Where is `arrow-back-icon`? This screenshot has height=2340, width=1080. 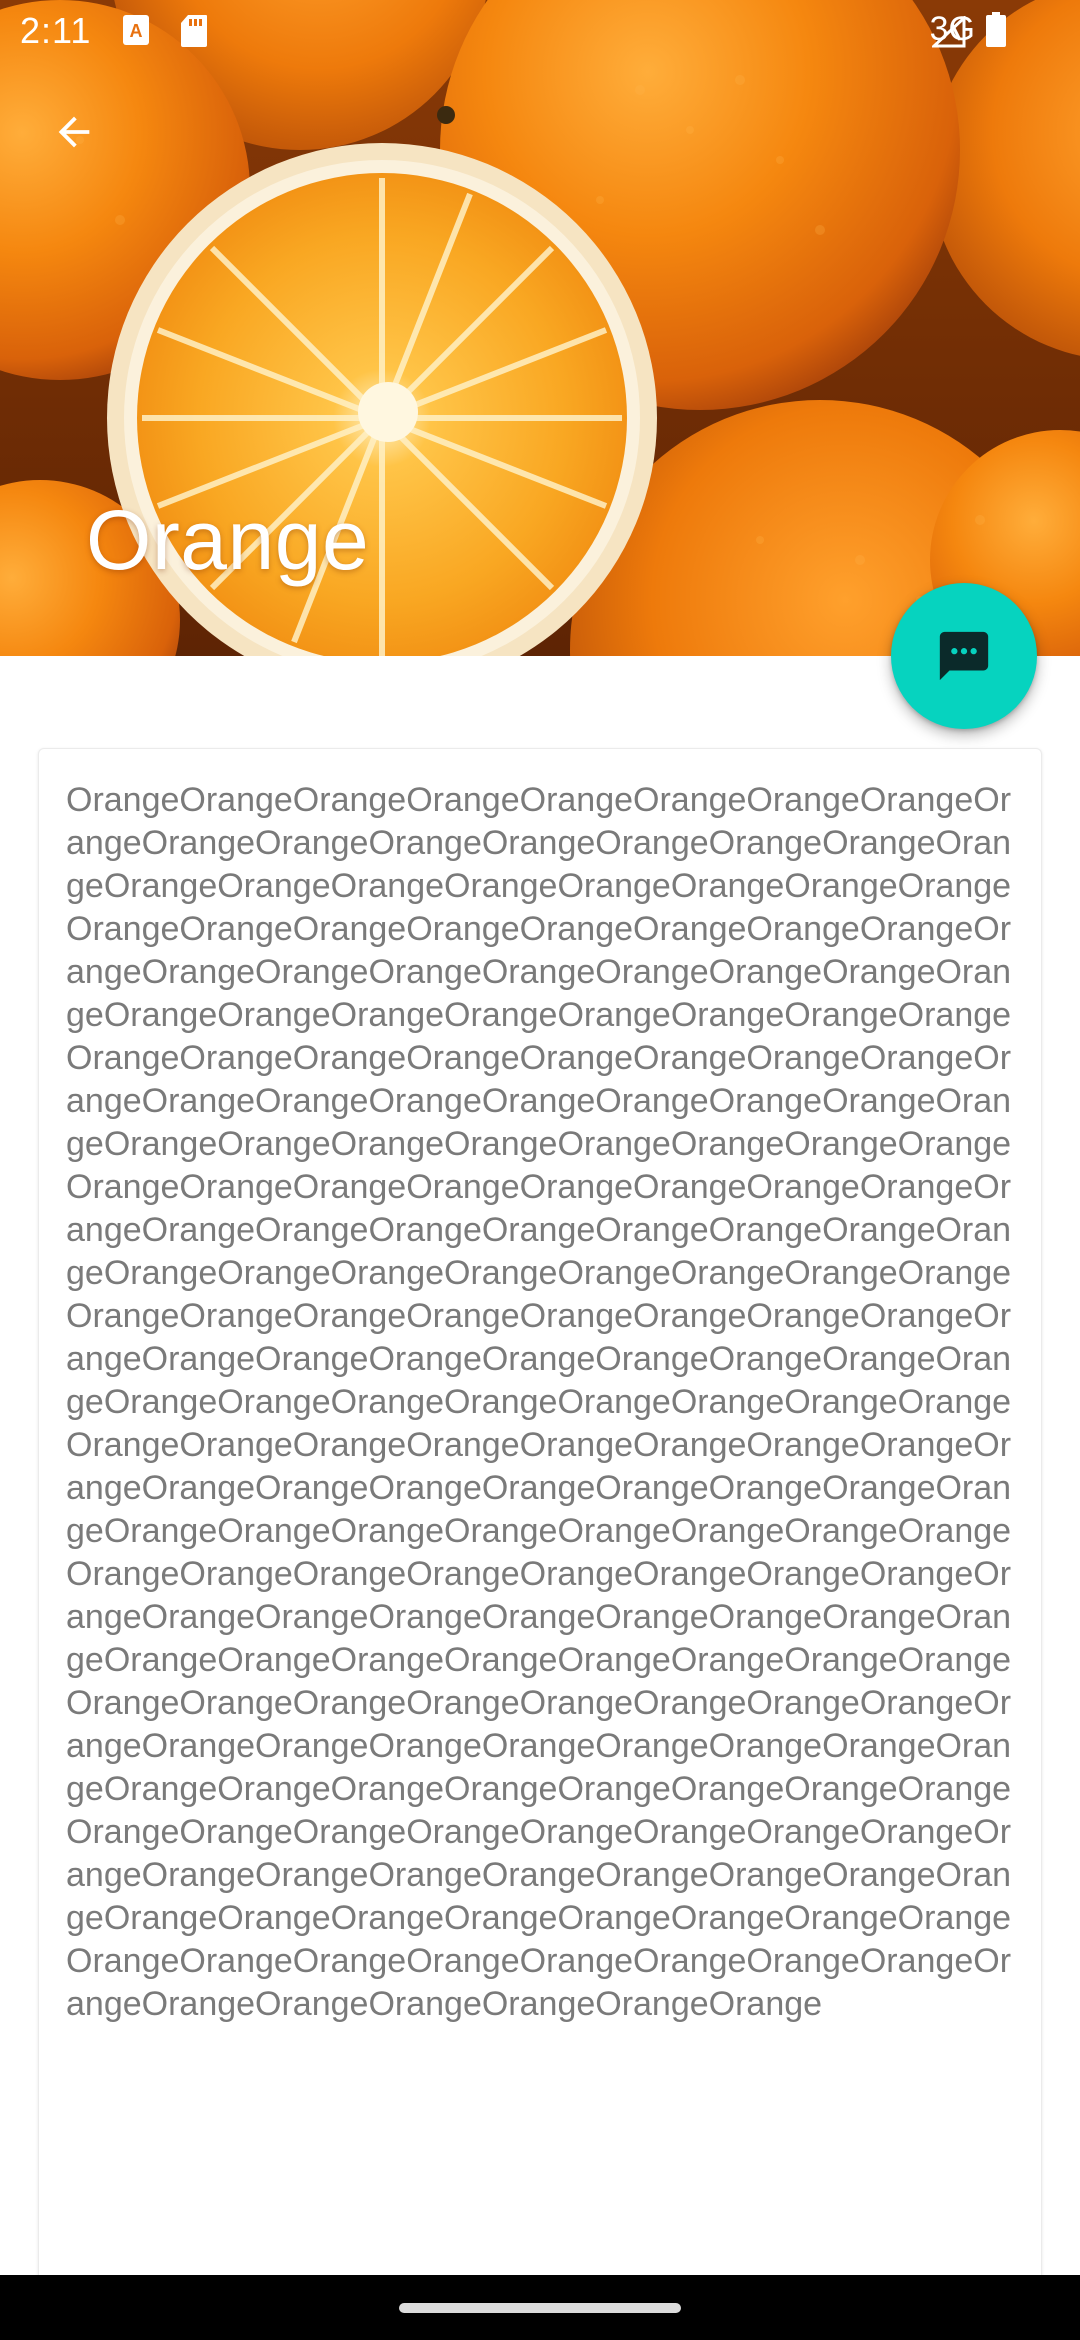 arrow-back-icon is located at coordinates (74, 132).